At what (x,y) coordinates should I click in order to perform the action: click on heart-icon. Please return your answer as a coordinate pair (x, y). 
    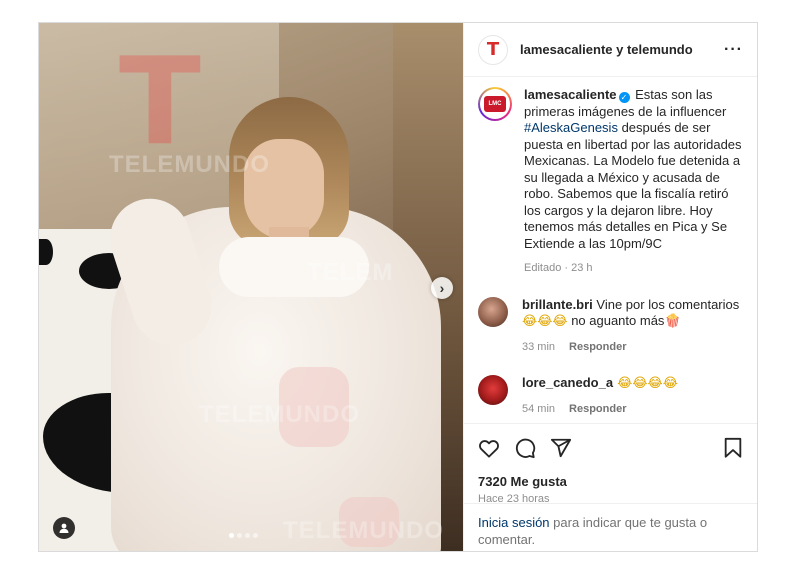
    Looking at the image, I should click on (489, 449).